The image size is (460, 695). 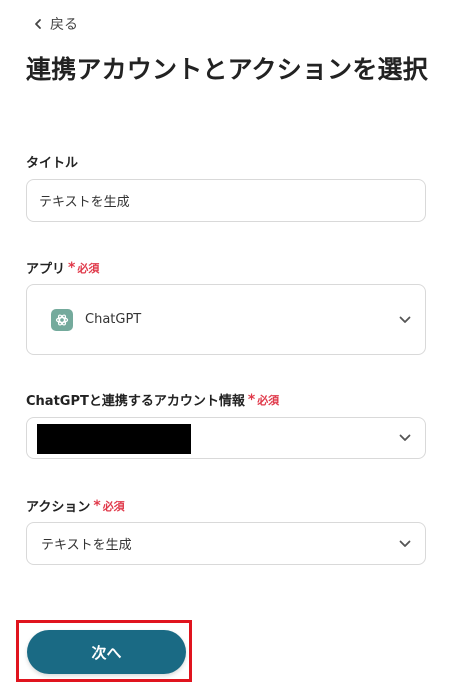 What do you see at coordinates (226, 438) in the screenshot?
I see `account-select` at bounding box center [226, 438].